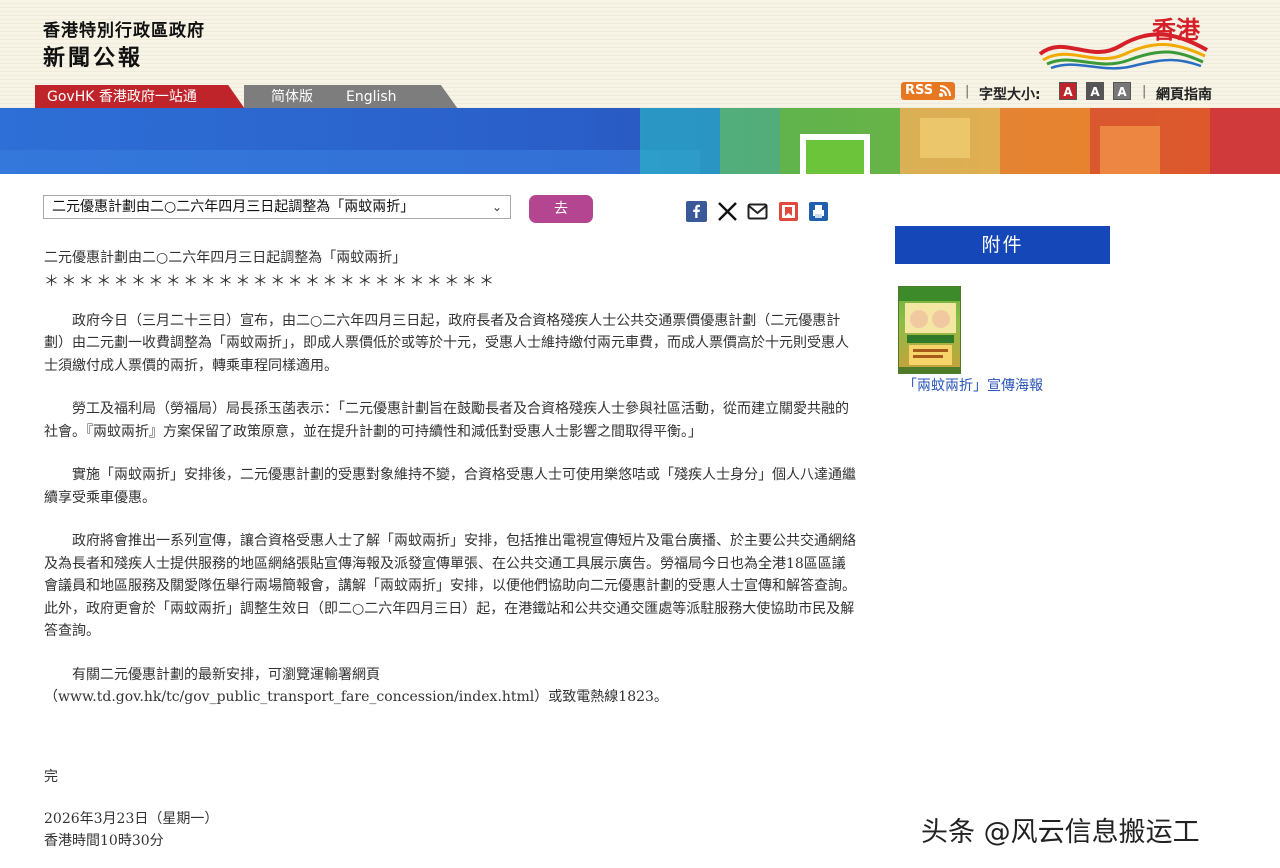  What do you see at coordinates (104, 841) in the screenshot?
I see `release-time: 香港時間10時30分` at bounding box center [104, 841].